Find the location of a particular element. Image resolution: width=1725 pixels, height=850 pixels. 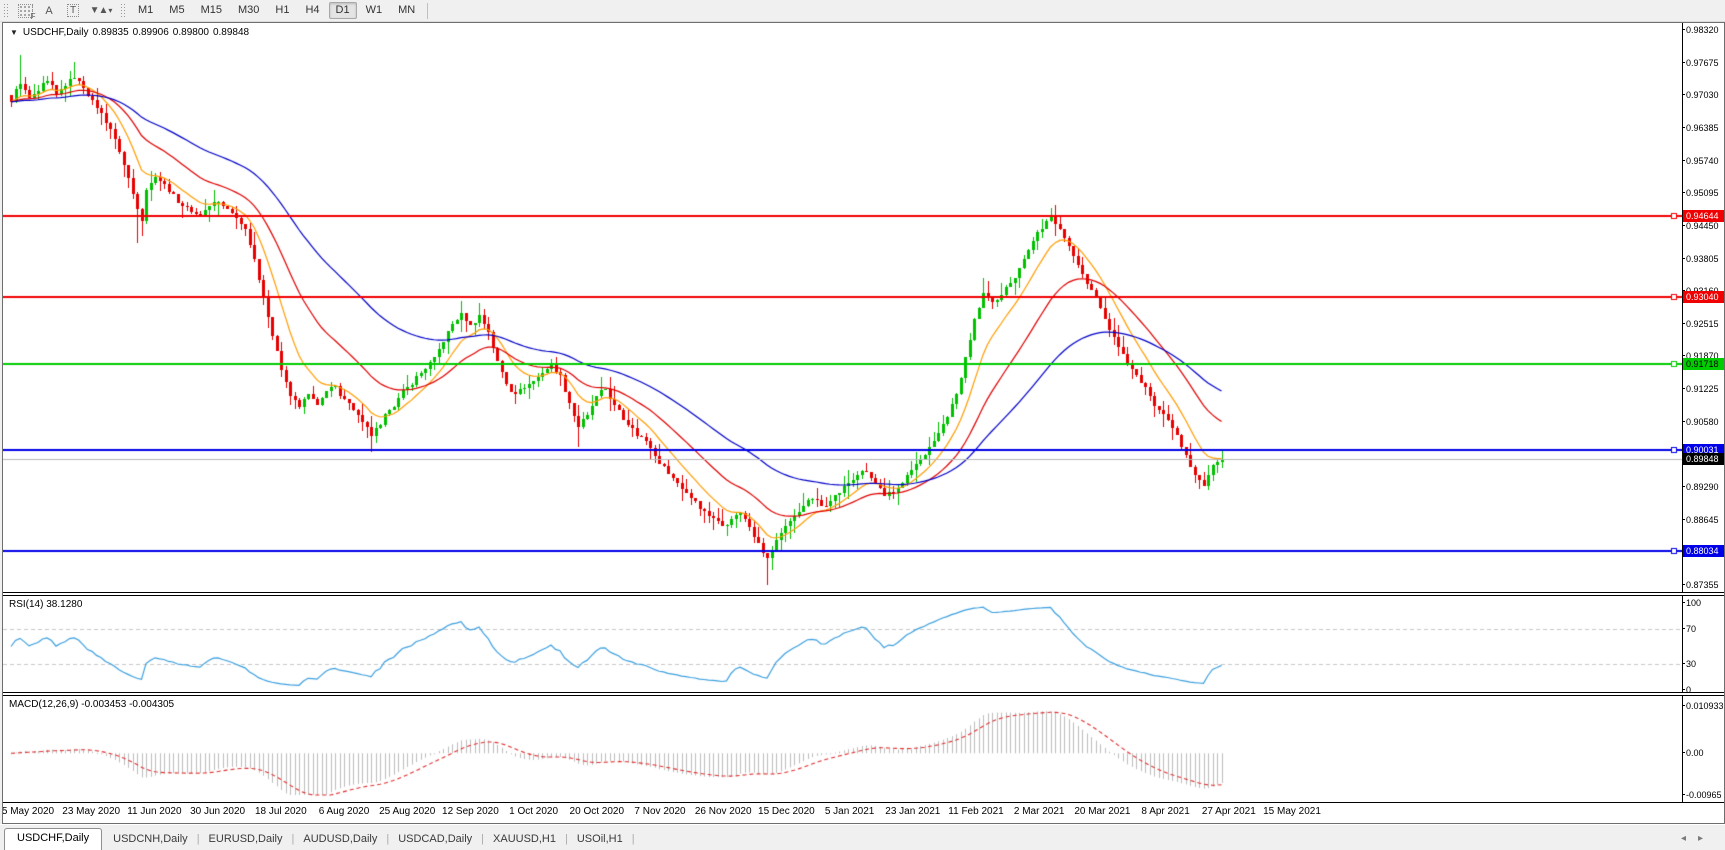

date-label: 11 Jun 2020 is located at coordinates (154, 811).